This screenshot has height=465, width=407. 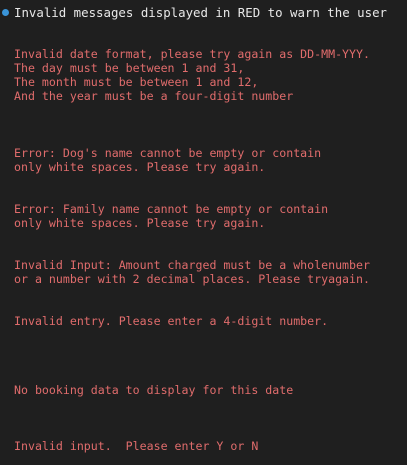 I want to click on yes-no-input-error: Invalid input. Please enter Y or N, so click(x=136, y=446).